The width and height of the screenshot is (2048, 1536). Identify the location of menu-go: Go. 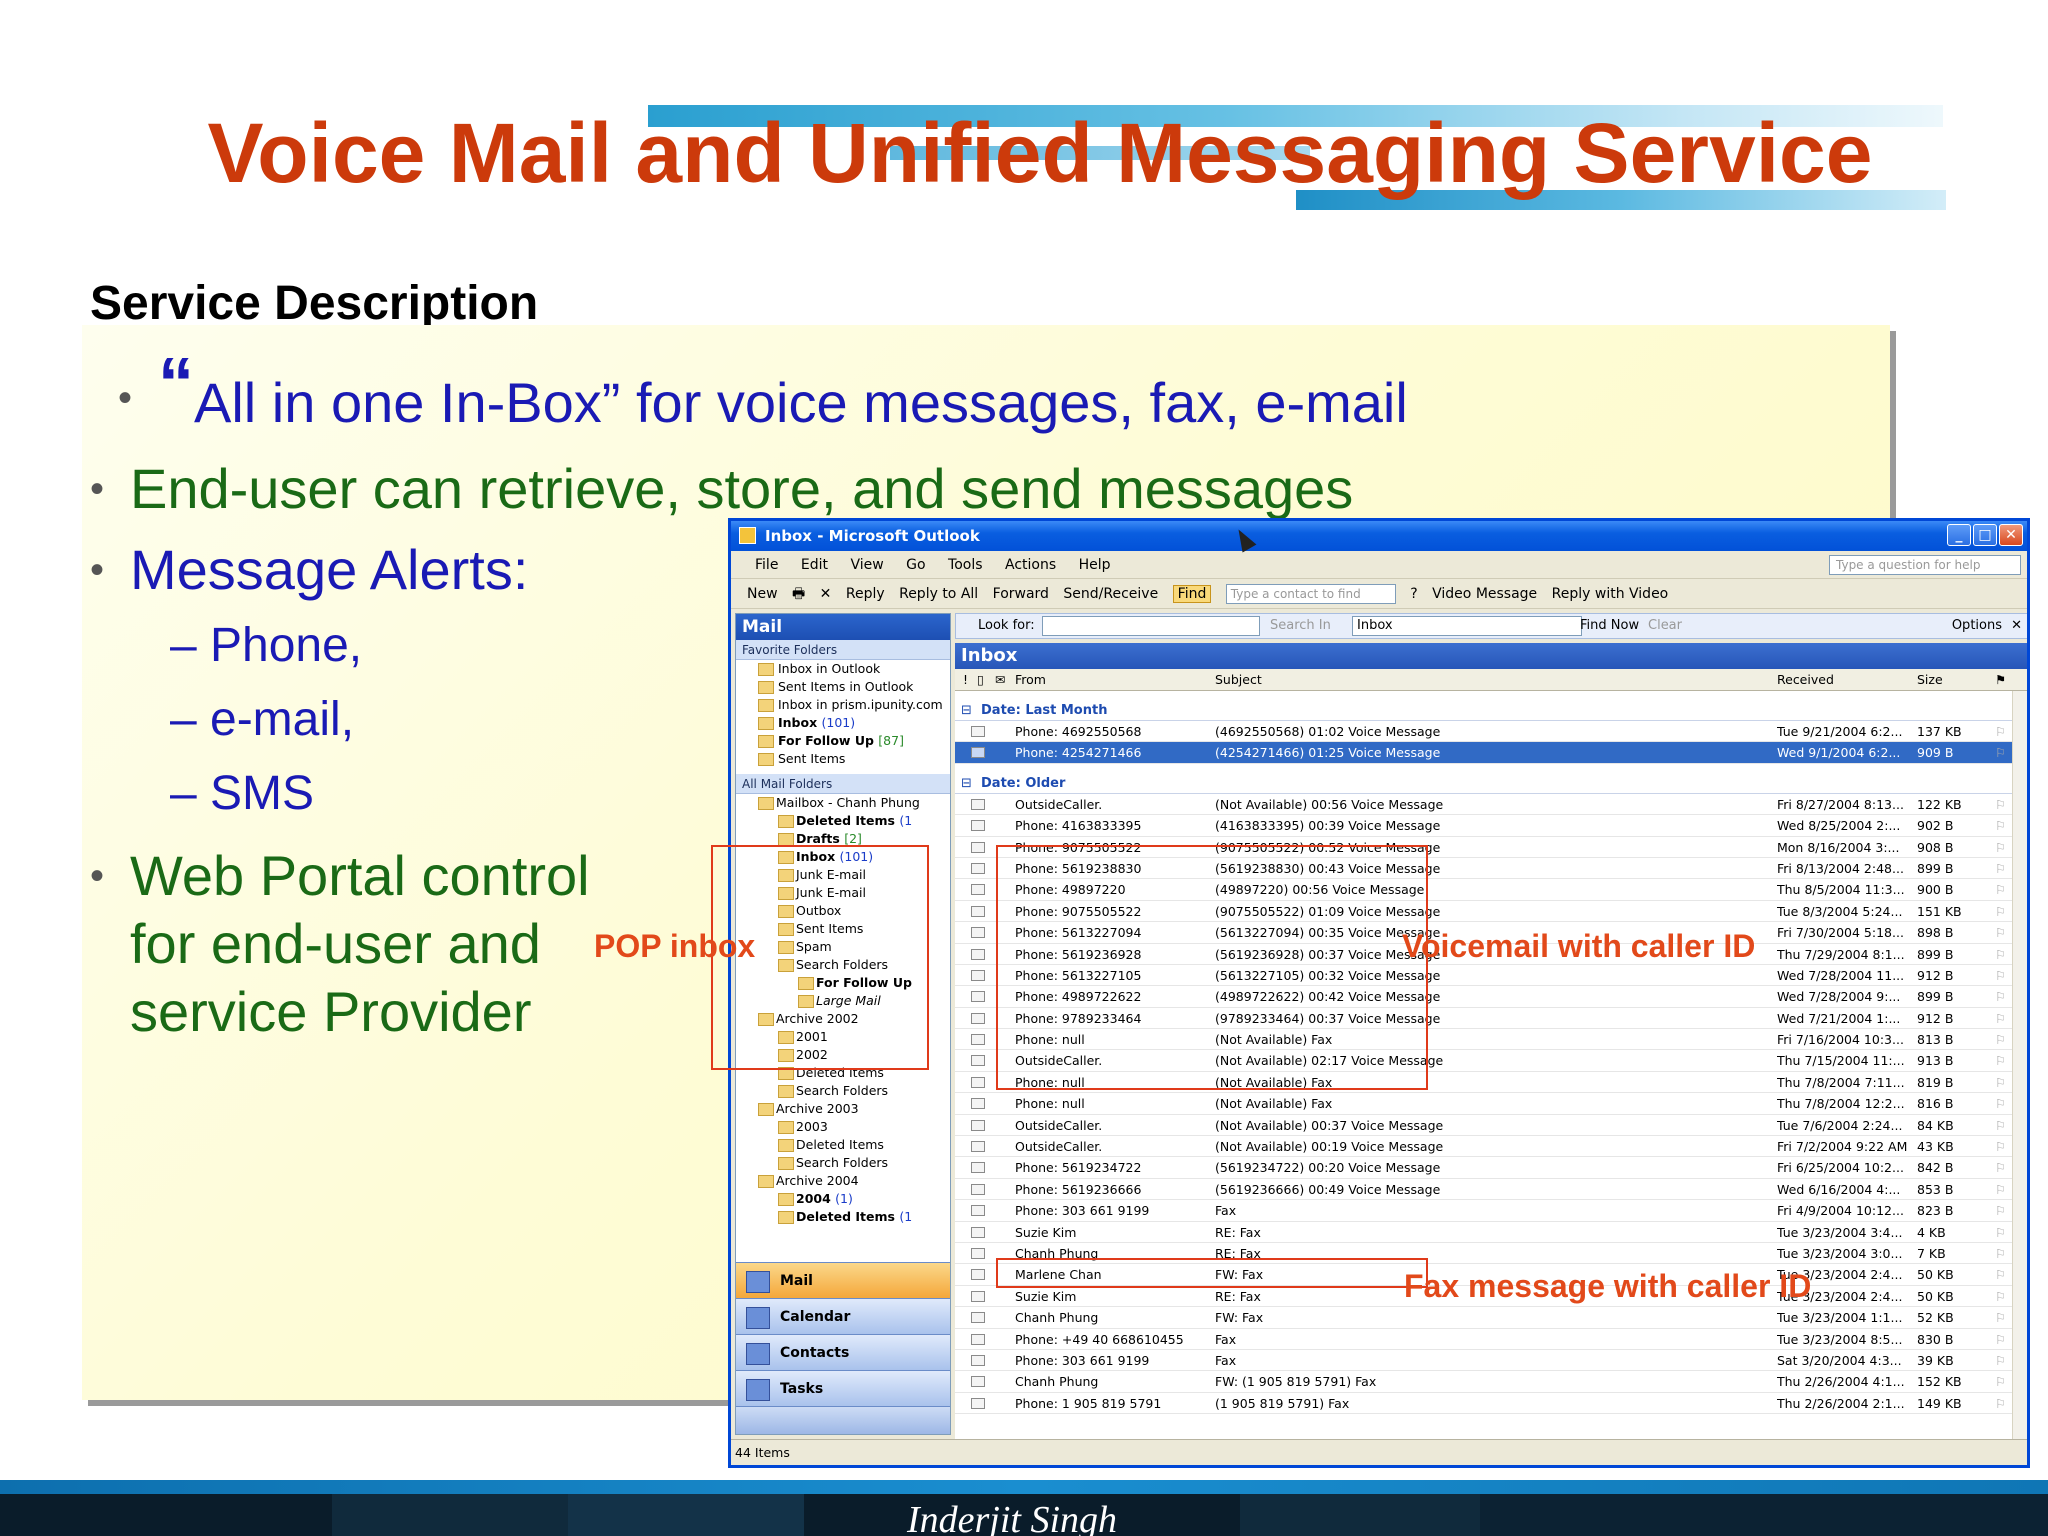
(915, 565).